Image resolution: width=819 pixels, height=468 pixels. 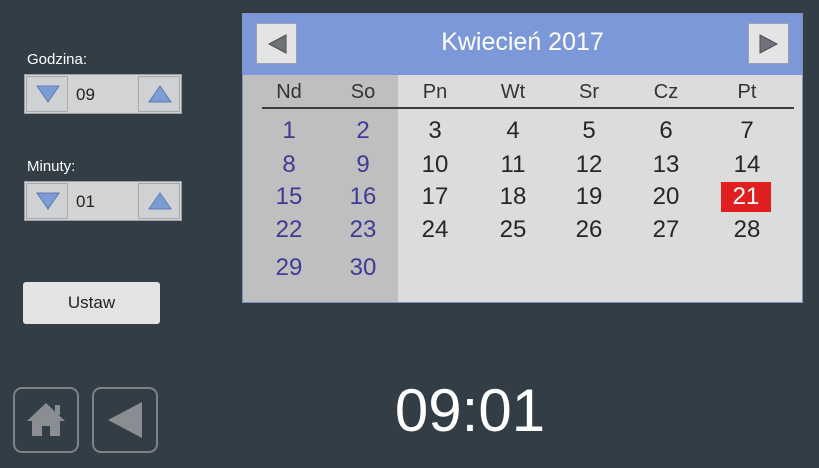 I want to click on calendar-day: 19, so click(x=589, y=197).